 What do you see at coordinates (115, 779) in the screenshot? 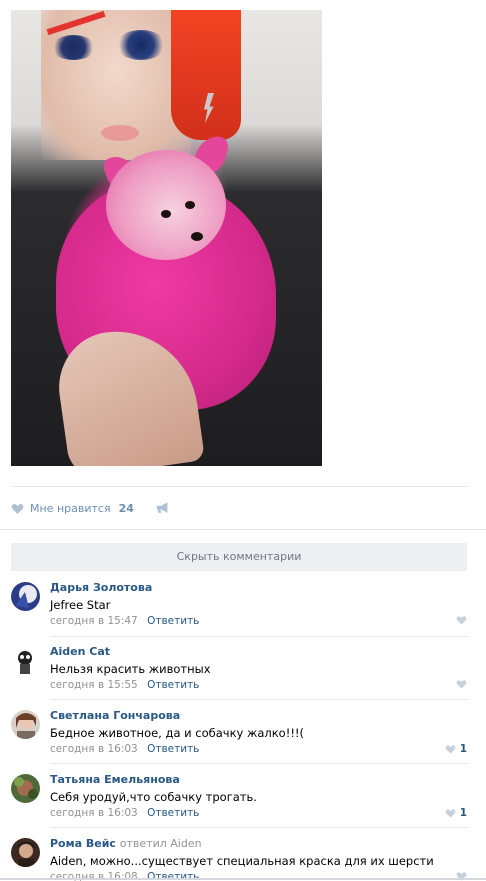
I see `comment-author: Татьяна Емельянова` at bounding box center [115, 779].